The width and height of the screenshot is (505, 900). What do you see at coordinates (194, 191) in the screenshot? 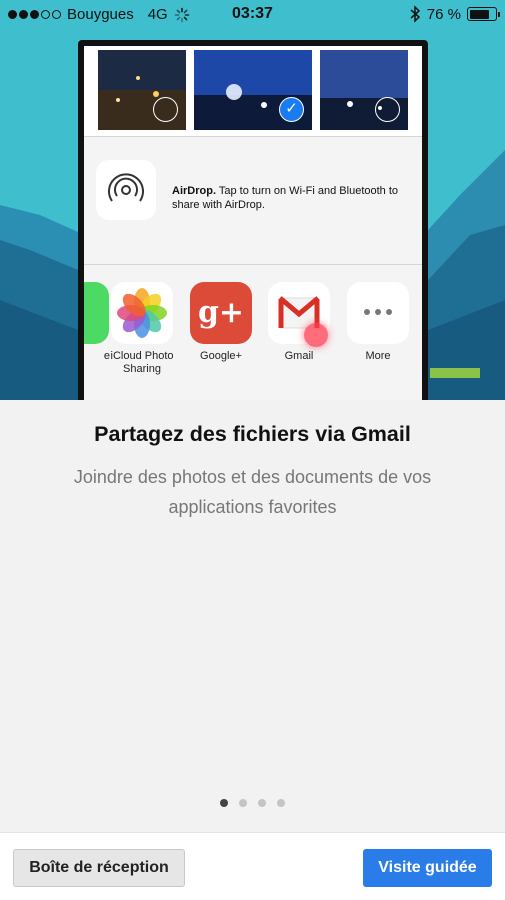
I see `airdrop-title: AirDrop.` at bounding box center [194, 191].